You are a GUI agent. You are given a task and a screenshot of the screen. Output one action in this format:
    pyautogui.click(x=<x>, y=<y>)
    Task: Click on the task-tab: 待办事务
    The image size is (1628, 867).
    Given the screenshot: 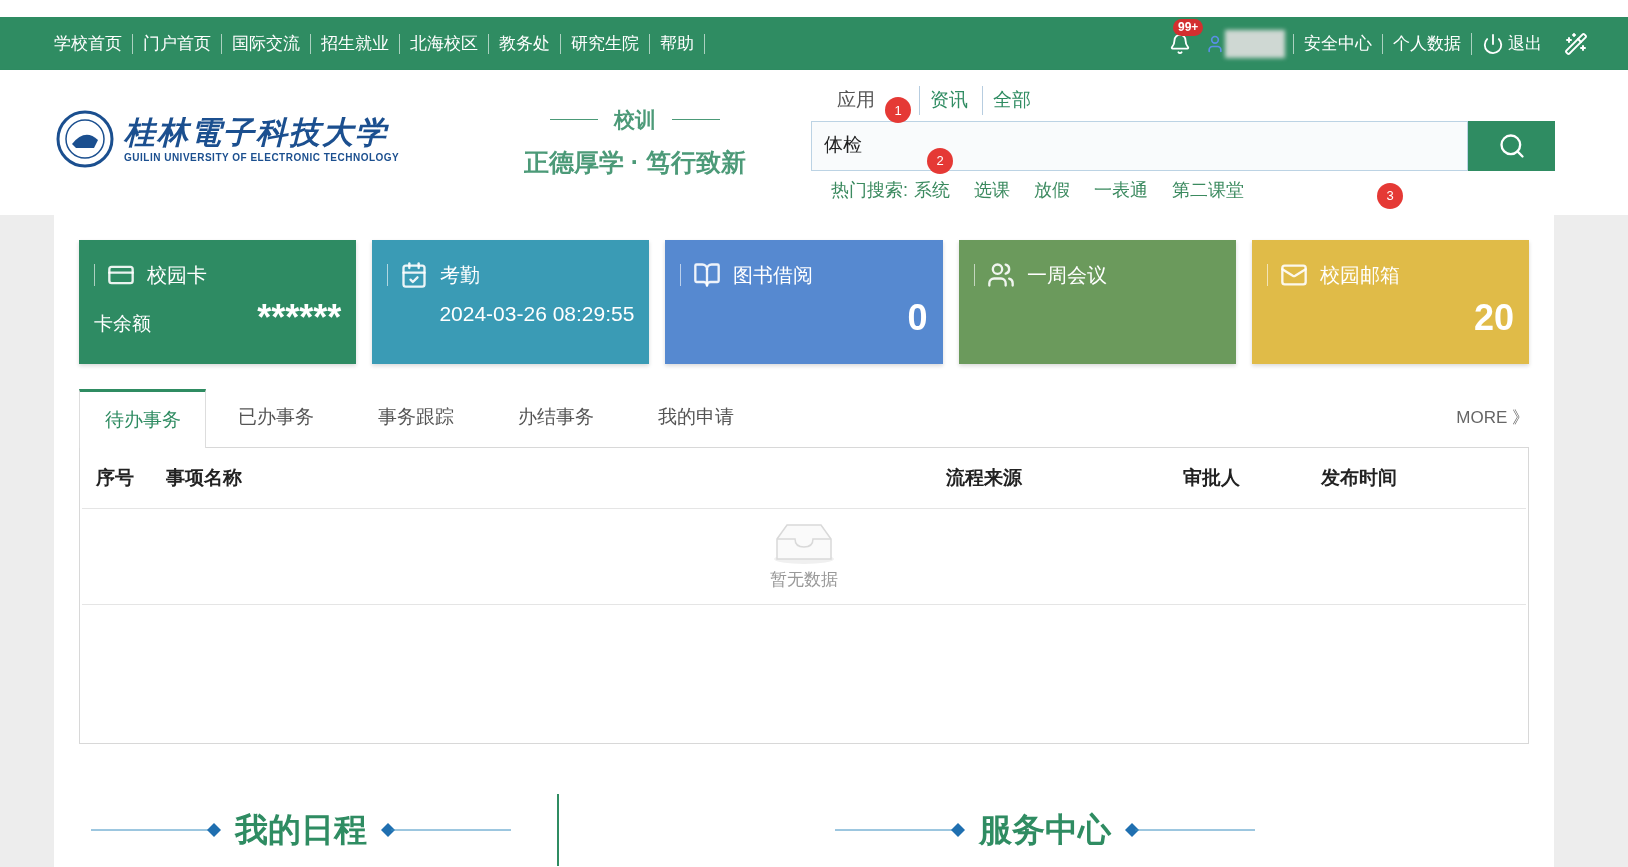 What is the action you would take?
    pyautogui.click(x=142, y=418)
    